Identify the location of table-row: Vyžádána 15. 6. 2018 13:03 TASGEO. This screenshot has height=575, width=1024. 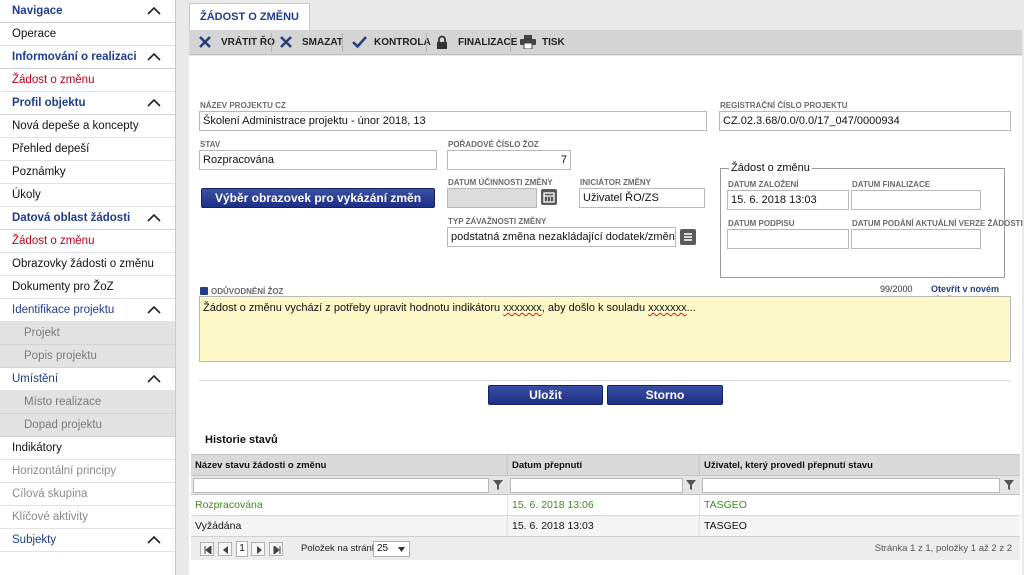
(605, 526).